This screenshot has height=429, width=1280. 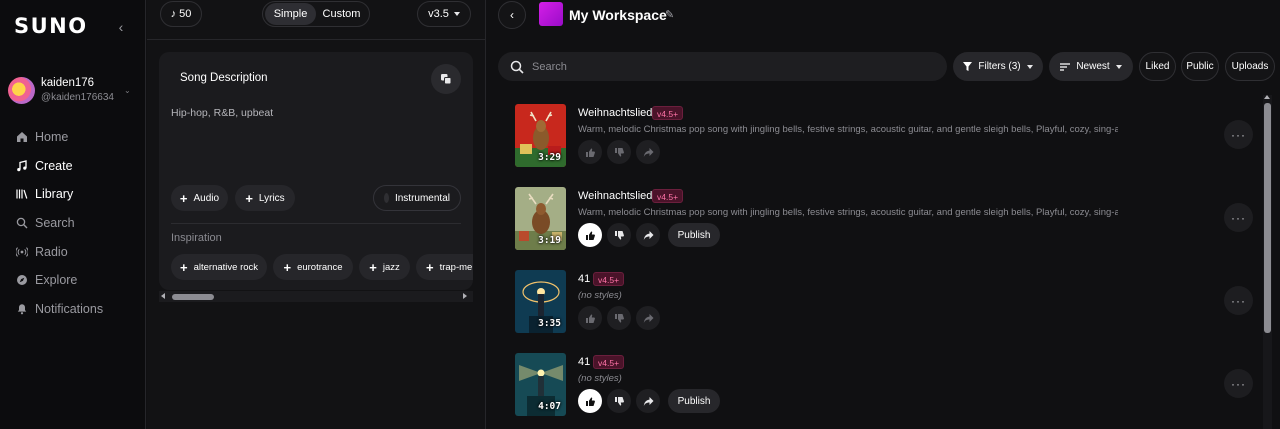 I want to click on sidebar-item-create: Create, so click(x=77, y=166).